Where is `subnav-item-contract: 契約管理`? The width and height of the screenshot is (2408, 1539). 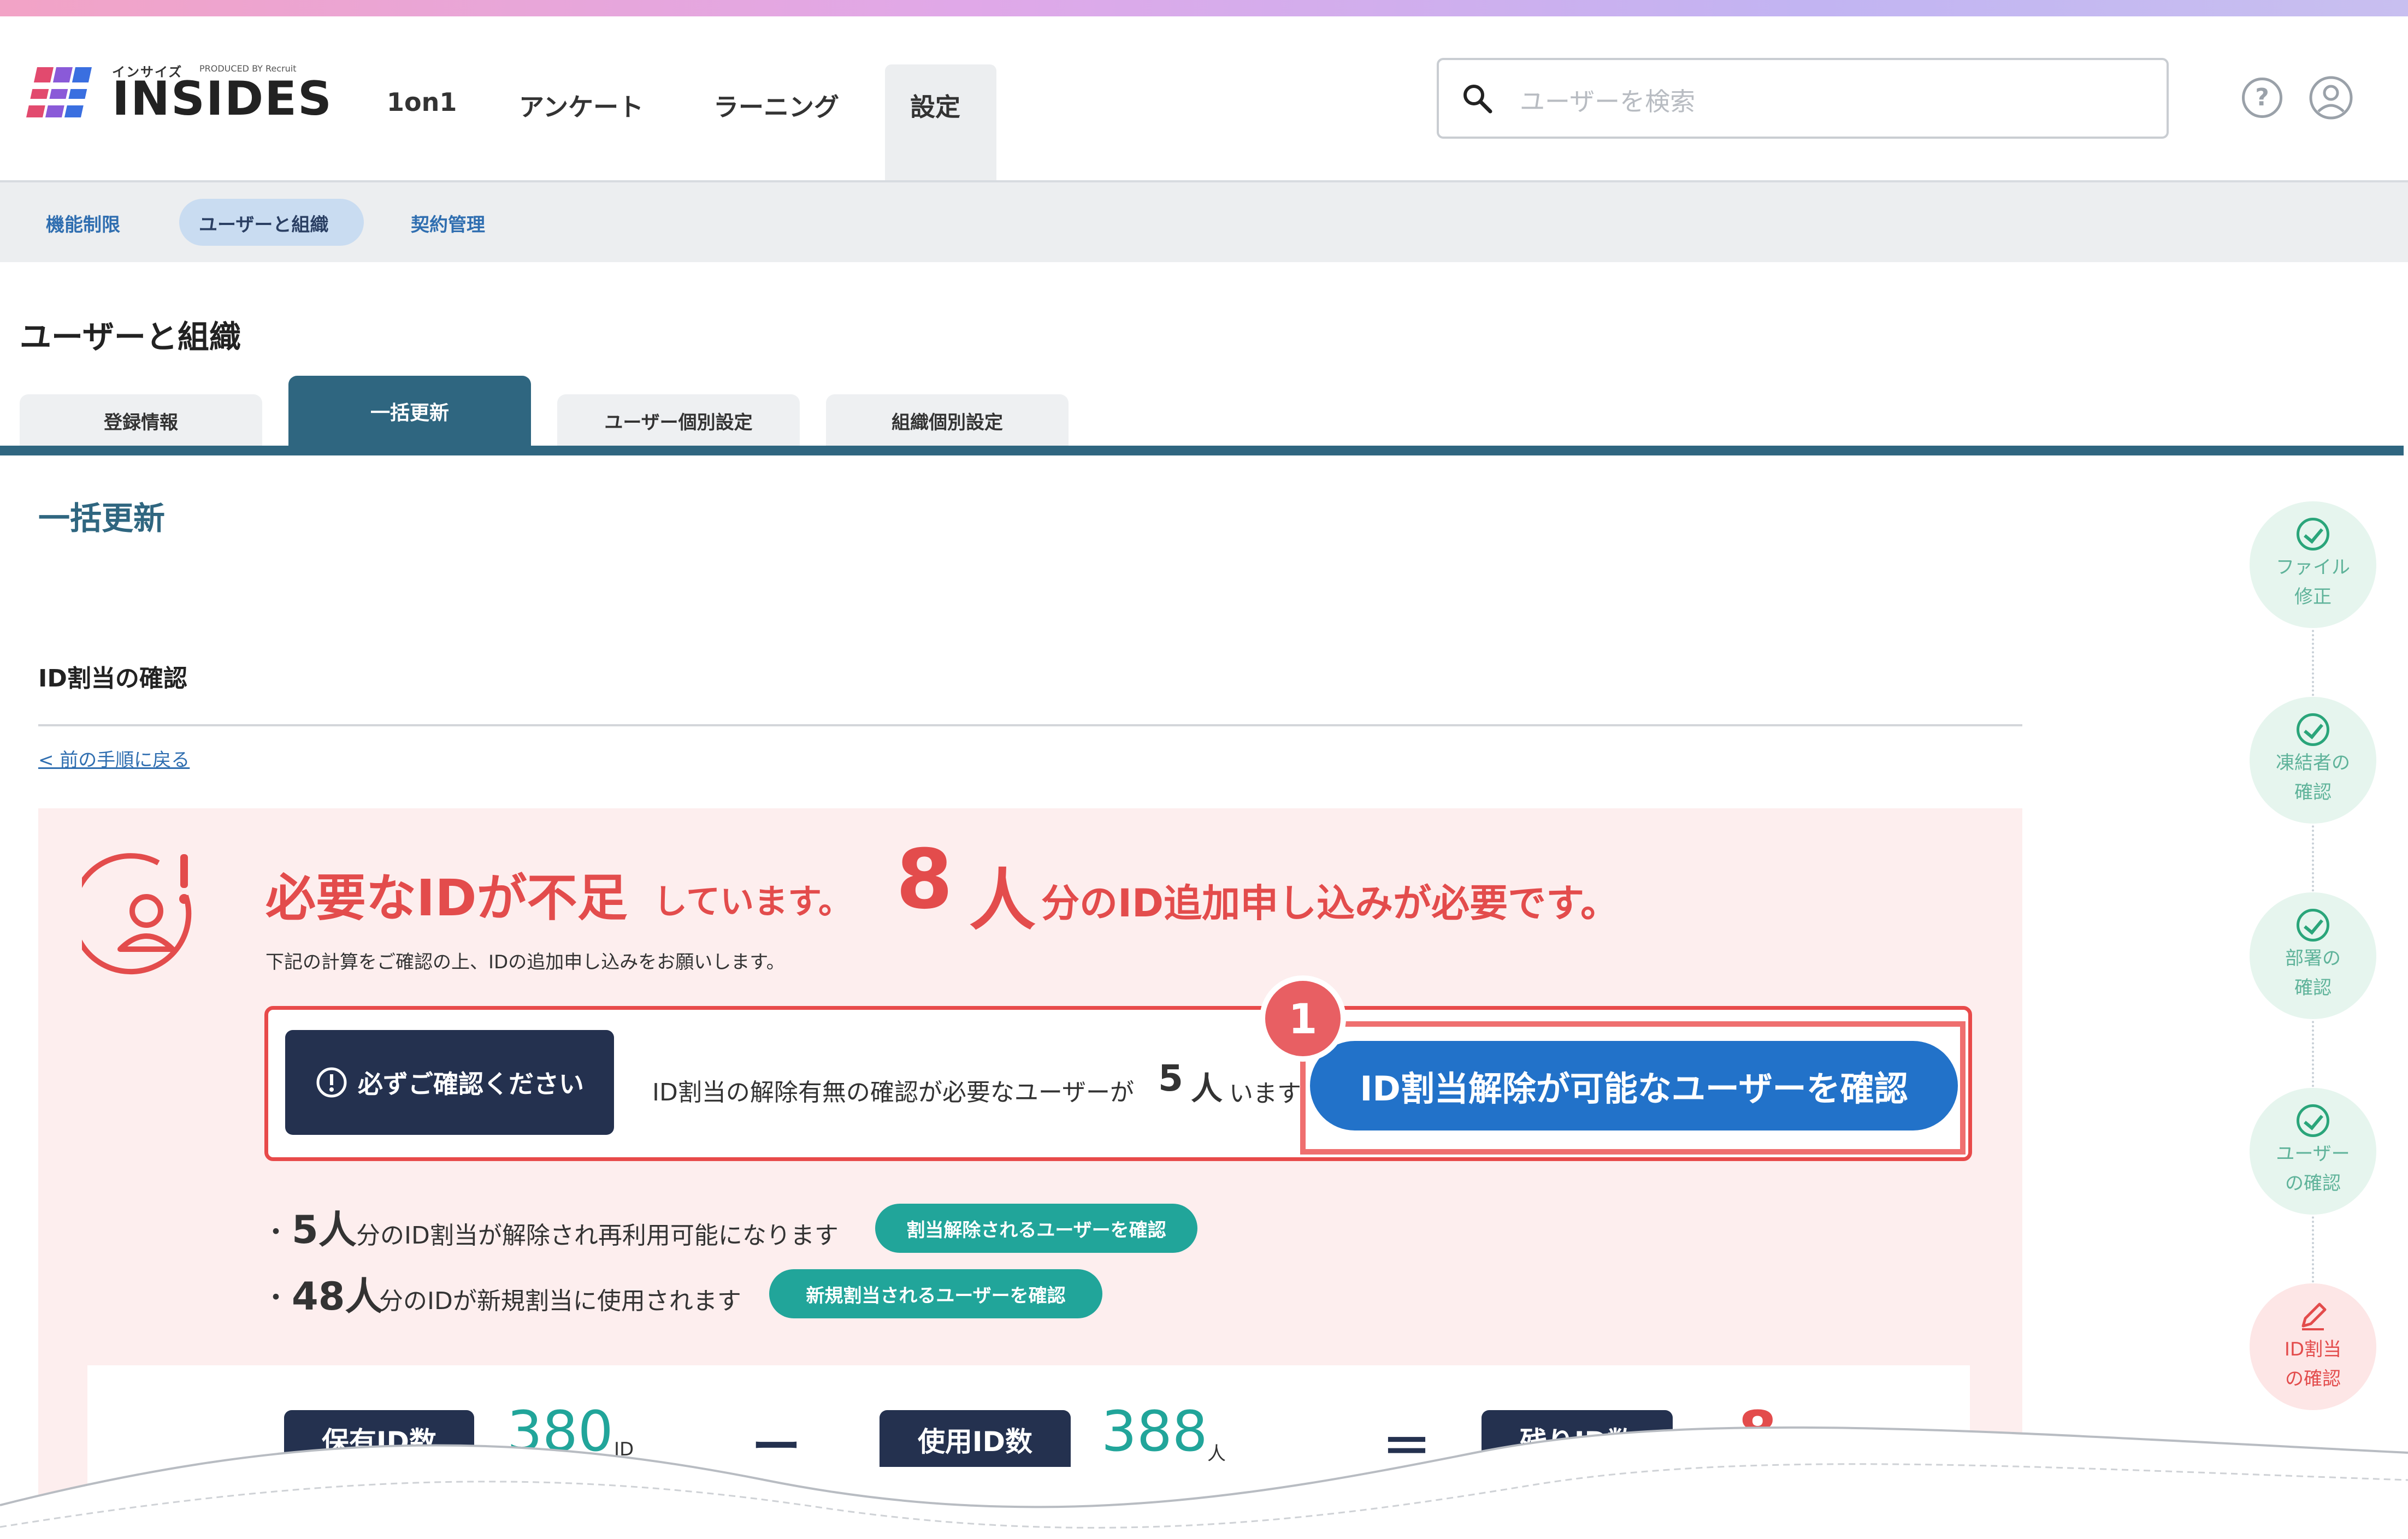
subnav-item-contract: 契約管理 is located at coordinates (448, 223).